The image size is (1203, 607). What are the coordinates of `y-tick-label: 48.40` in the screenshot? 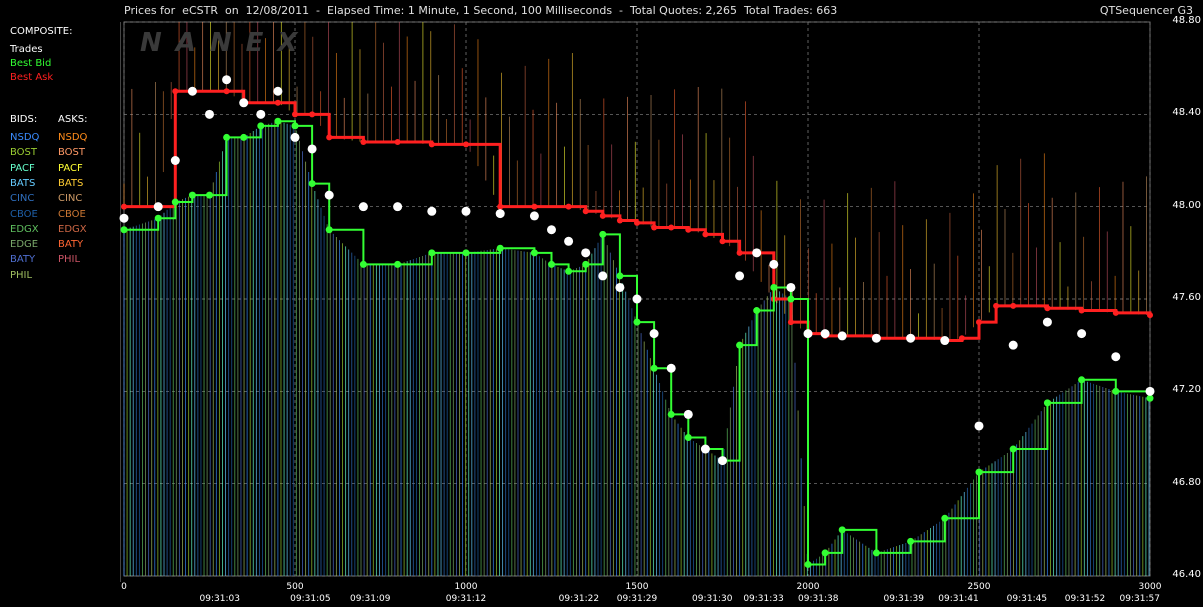 It's located at (1186, 113).